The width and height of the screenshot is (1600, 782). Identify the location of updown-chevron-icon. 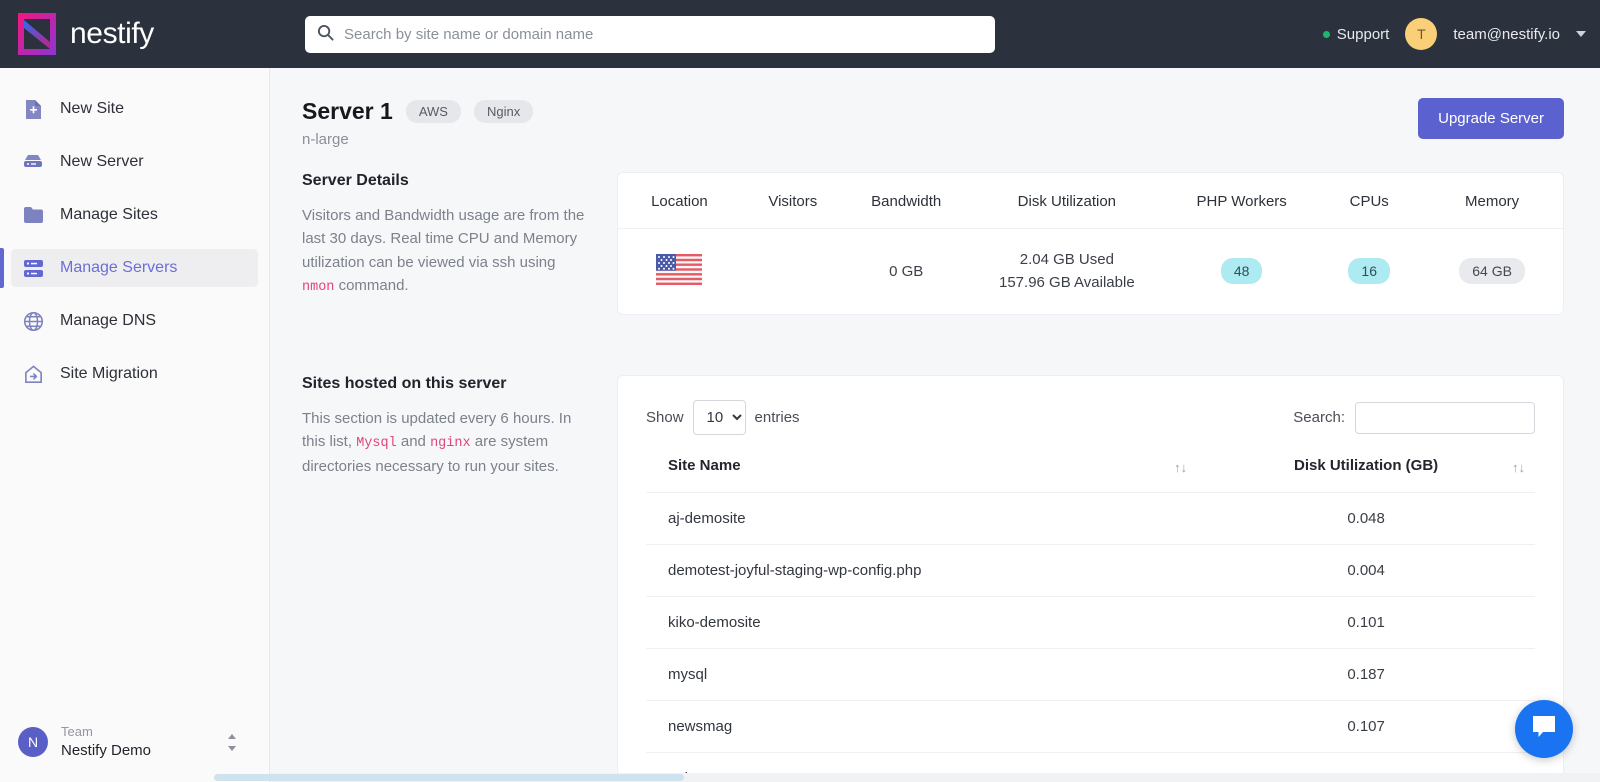
(232, 742).